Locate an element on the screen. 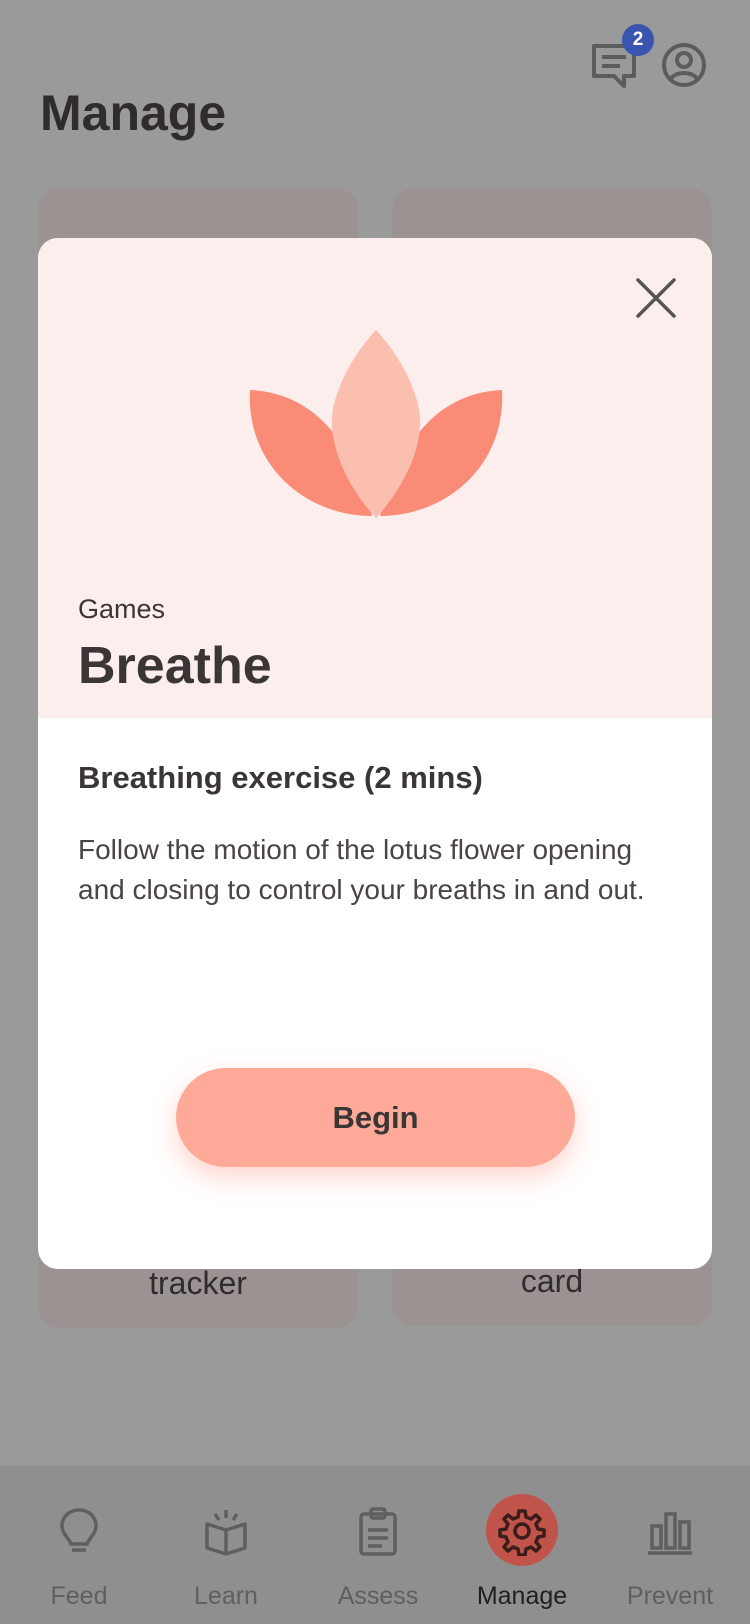 This screenshot has height=1624, width=750. lotus-icon is located at coordinates (376, 424).